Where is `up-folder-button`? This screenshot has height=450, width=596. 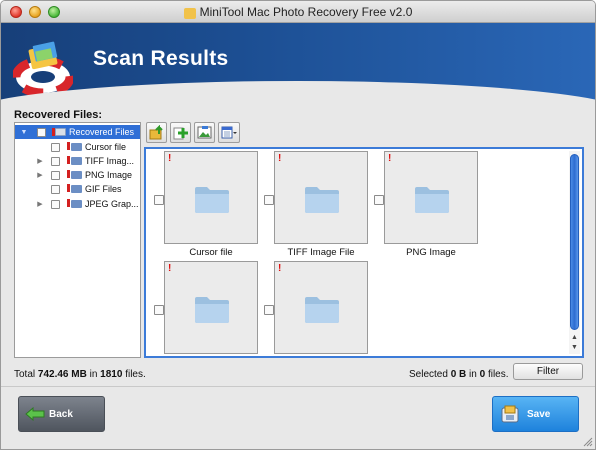
up-folder-button is located at coordinates (156, 132).